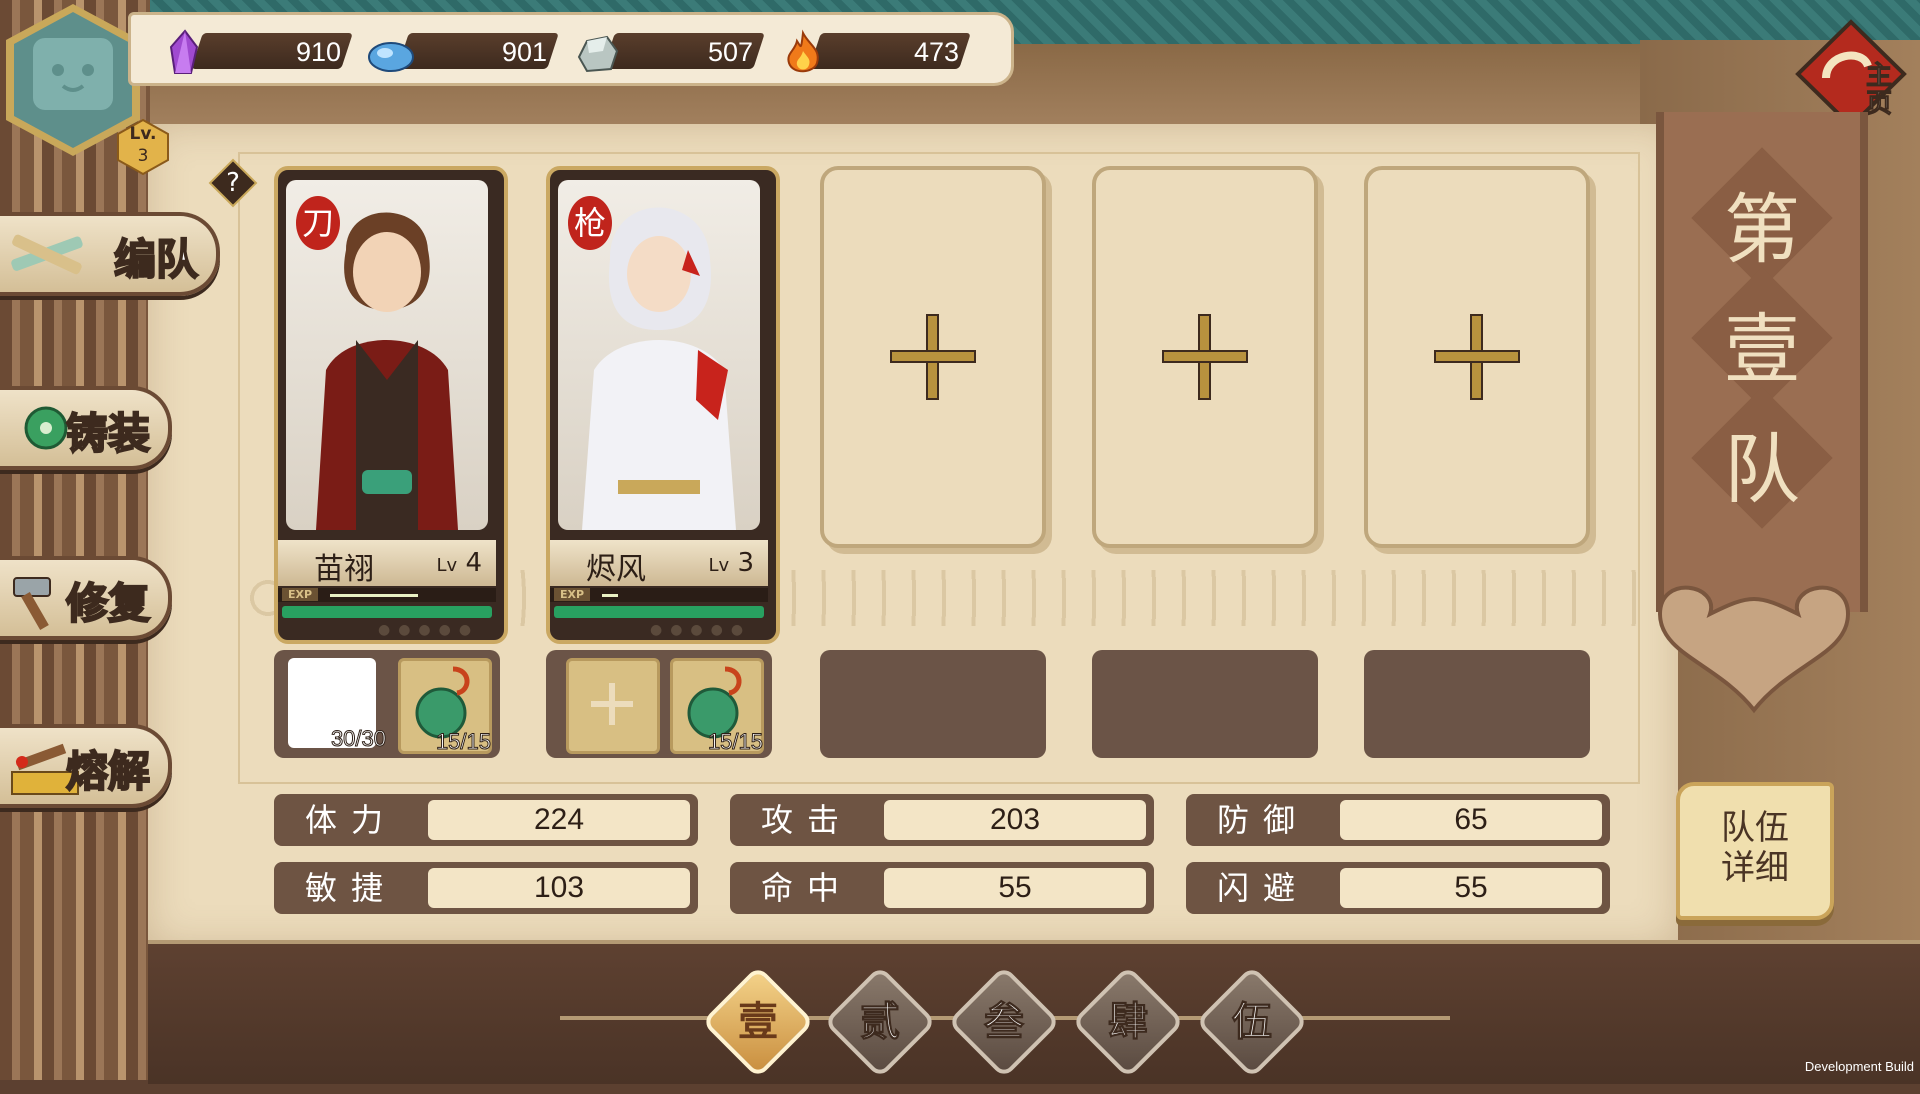 This screenshot has width=1920, height=1094. I want to click on resource-value: 473, so click(936, 52).